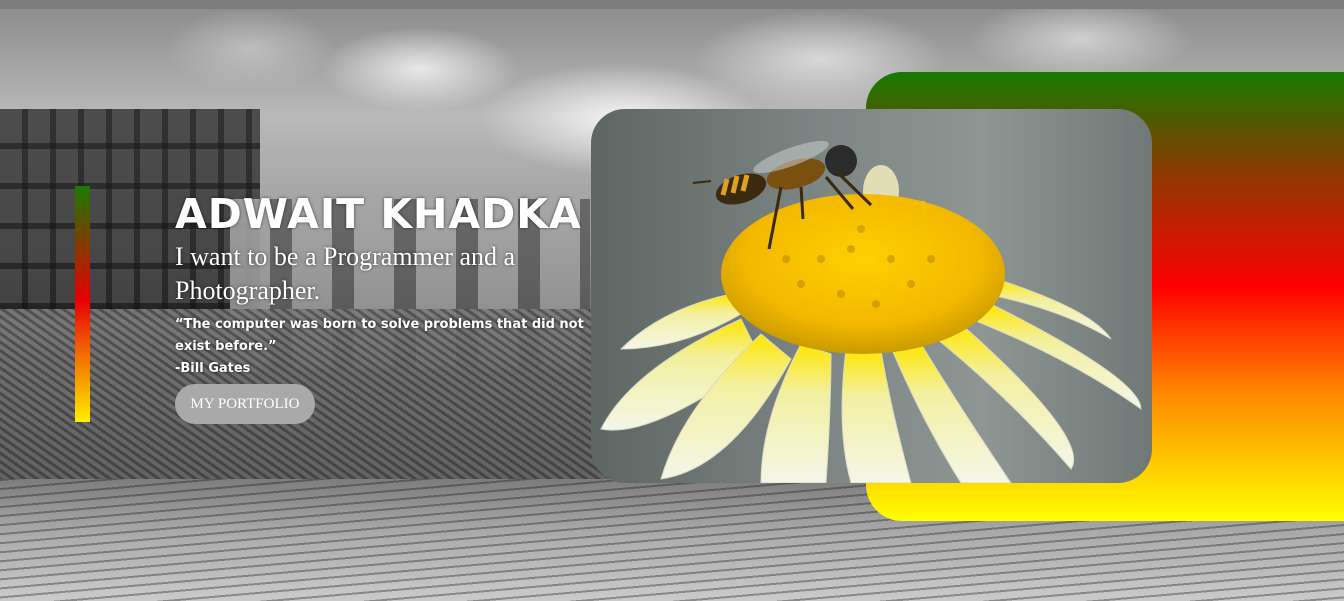 The width and height of the screenshot is (1344, 601). I want to click on hero-quote-author: -Bill Gates, so click(213, 368).